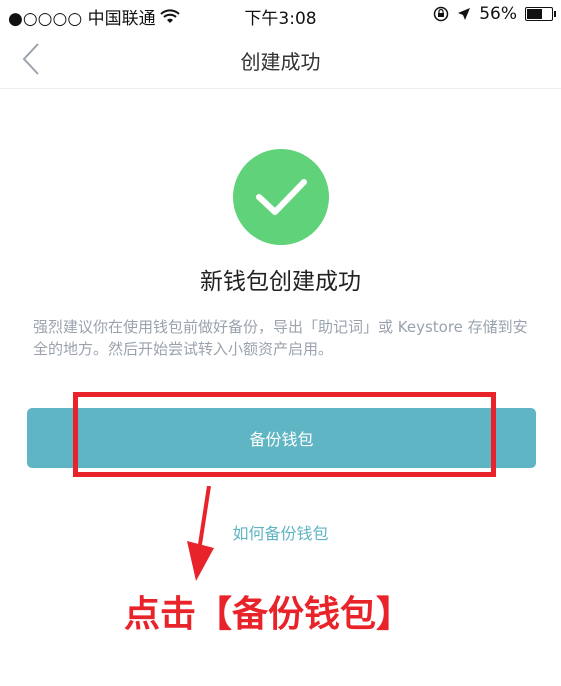 The height and width of the screenshot is (686, 561). I want to click on highlight-box, so click(284, 434).